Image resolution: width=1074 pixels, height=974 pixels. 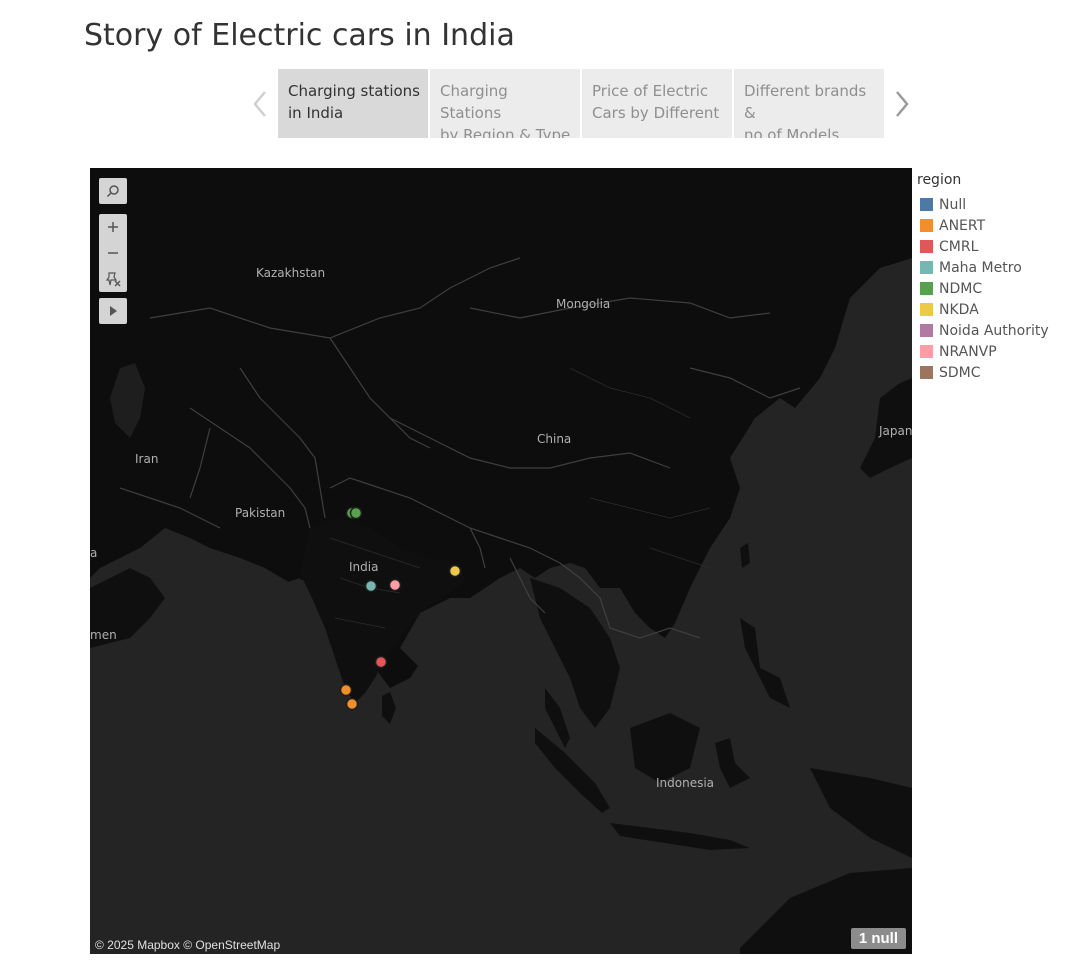 What do you see at coordinates (983, 309) in the screenshot?
I see `legend-item: NKDA` at bounding box center [983, 309].